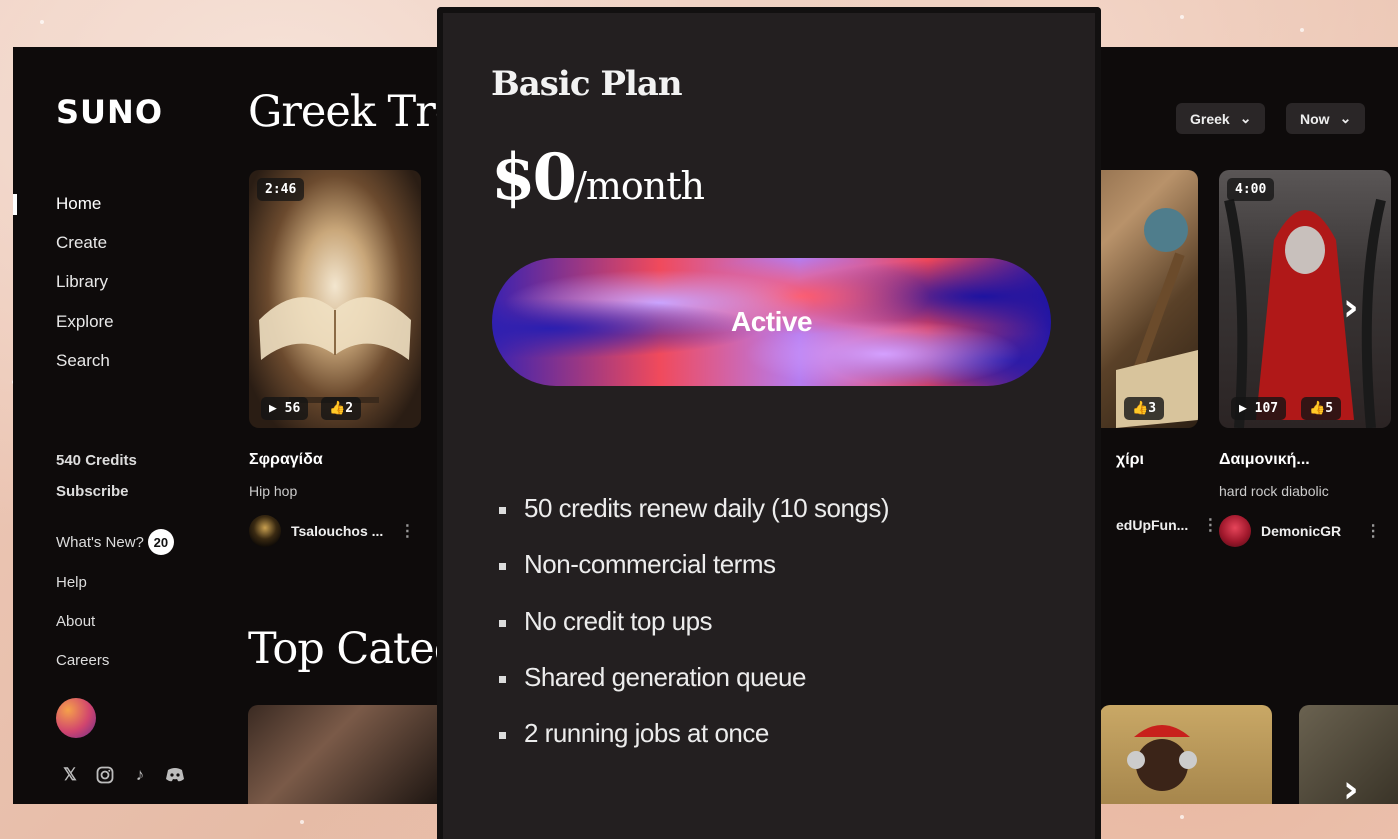 The image size is (1398, 839). What do you see at coordinates (771, 322) in the screenshot?
I see `active-plan-button: Active` at bounding box center [771, 322].